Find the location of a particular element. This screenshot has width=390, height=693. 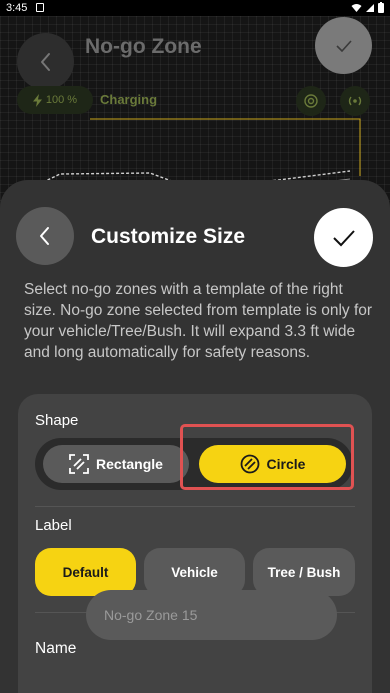

charging-status: Charging is located at coordinates (129, 99).